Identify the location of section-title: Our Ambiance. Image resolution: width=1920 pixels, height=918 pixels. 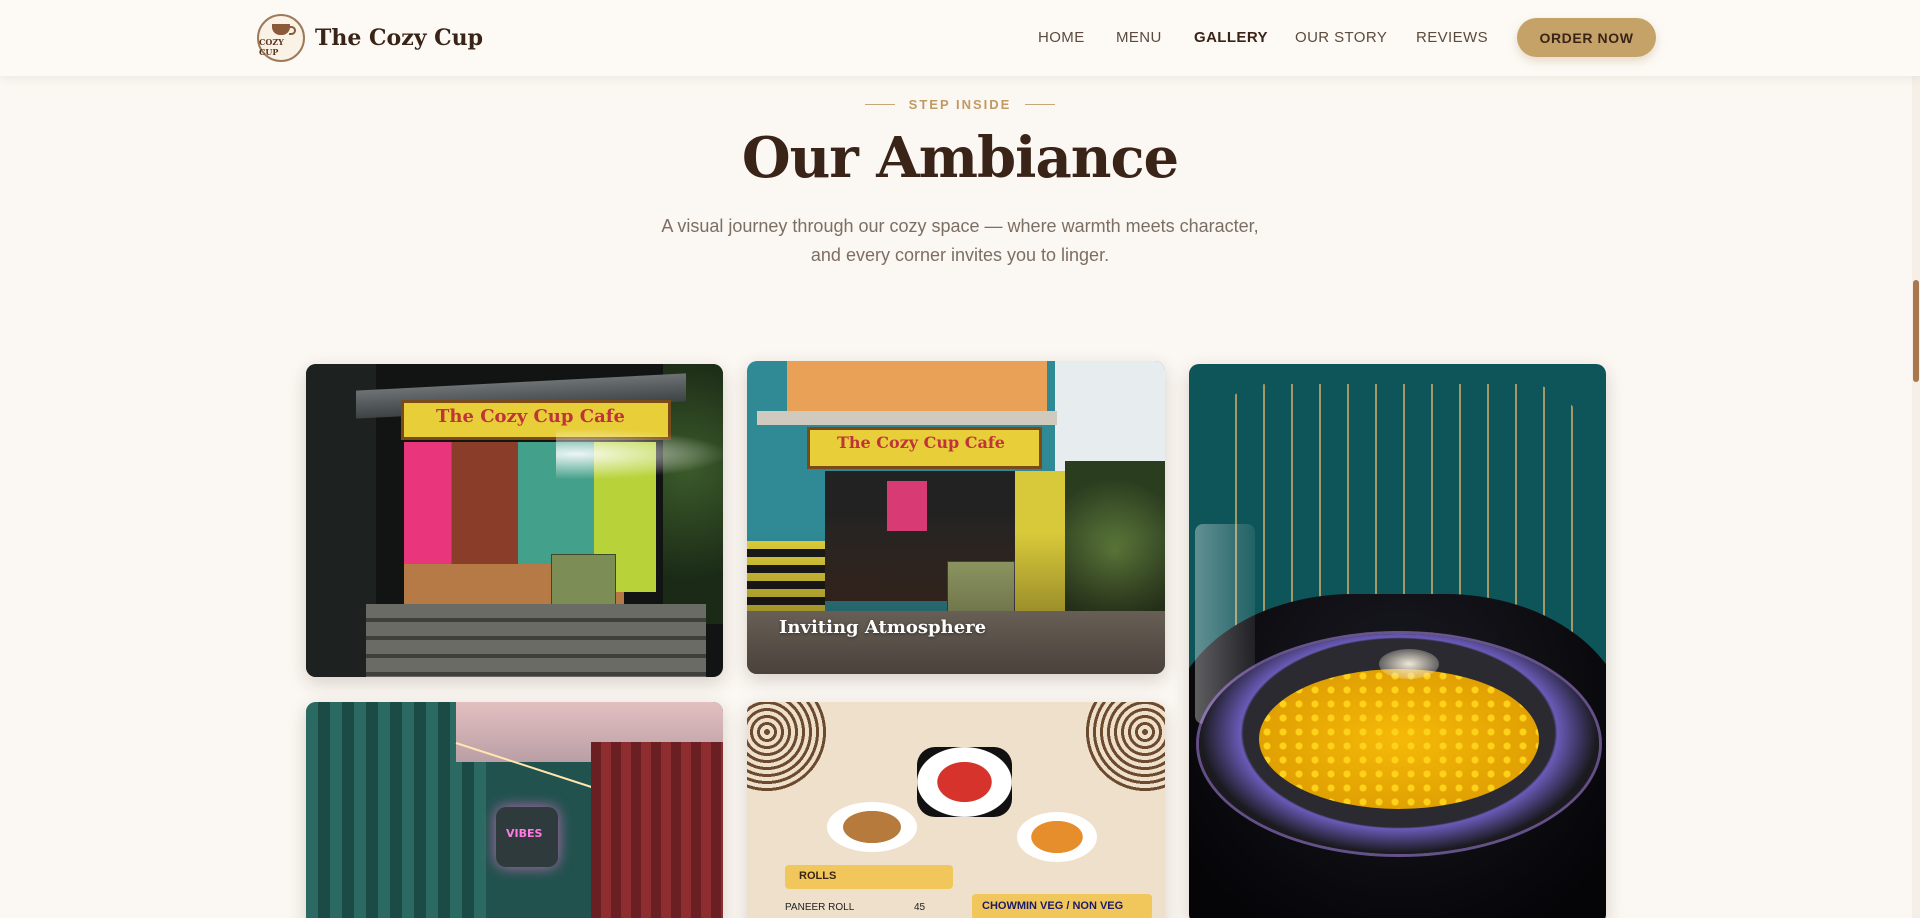
(960, 158).